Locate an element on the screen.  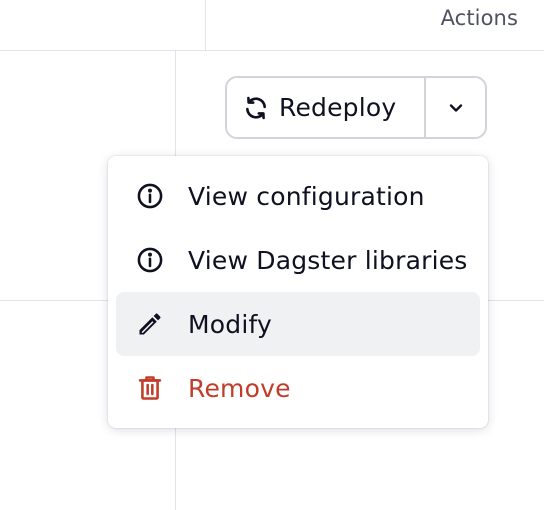
menu-item-remove: Remove is located at coordinates (298, 388).